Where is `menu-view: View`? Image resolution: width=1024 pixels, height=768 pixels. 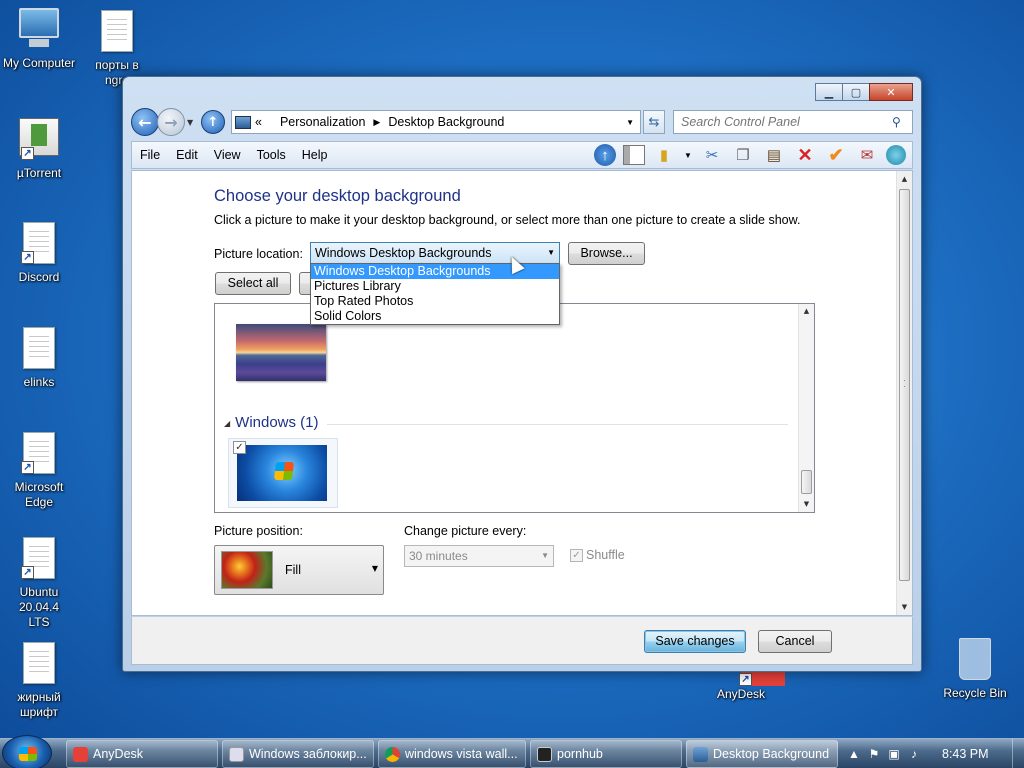 menu-view: View is located at coordinates (227, 155).